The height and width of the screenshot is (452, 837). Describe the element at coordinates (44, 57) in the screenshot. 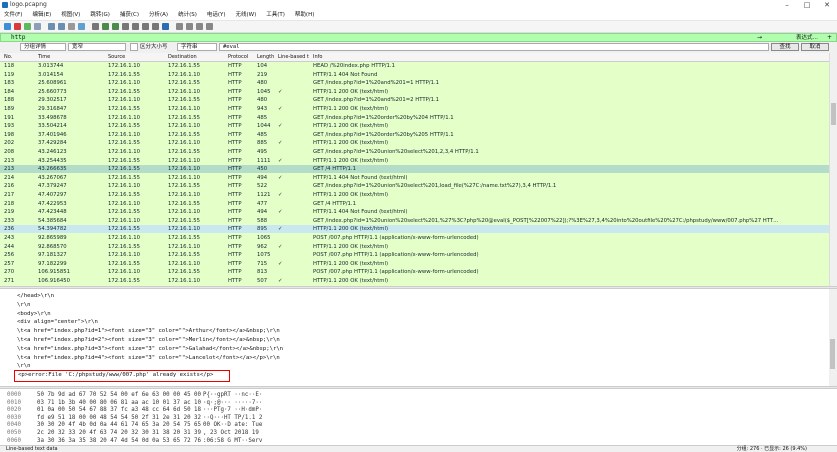

I see `col-header-time: Time` at that location.